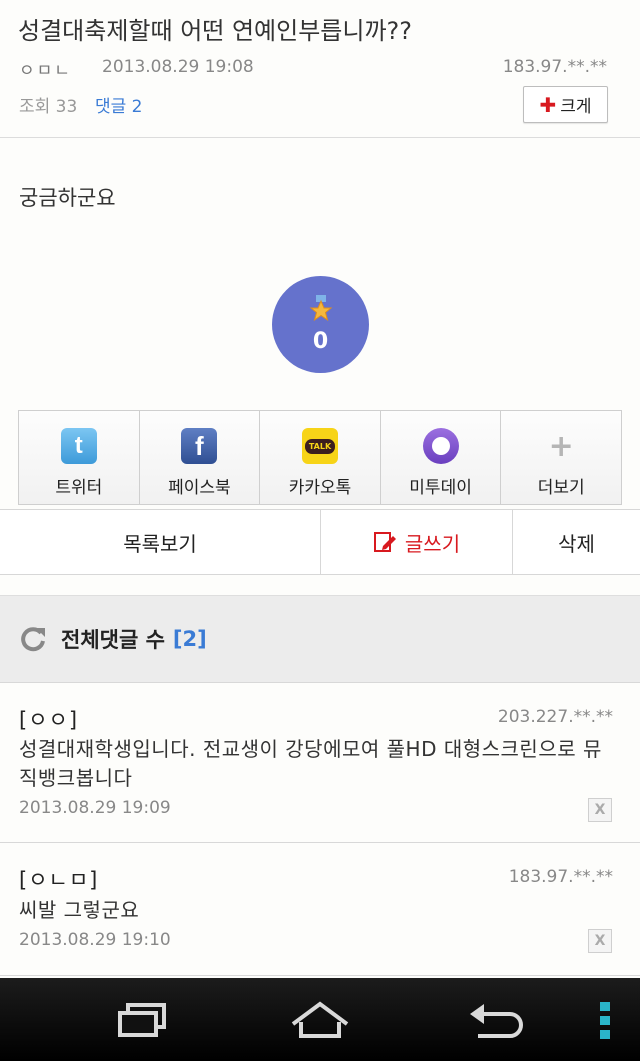  I want to click on comment-author: [ㅇㅇ], so click(49, 720).